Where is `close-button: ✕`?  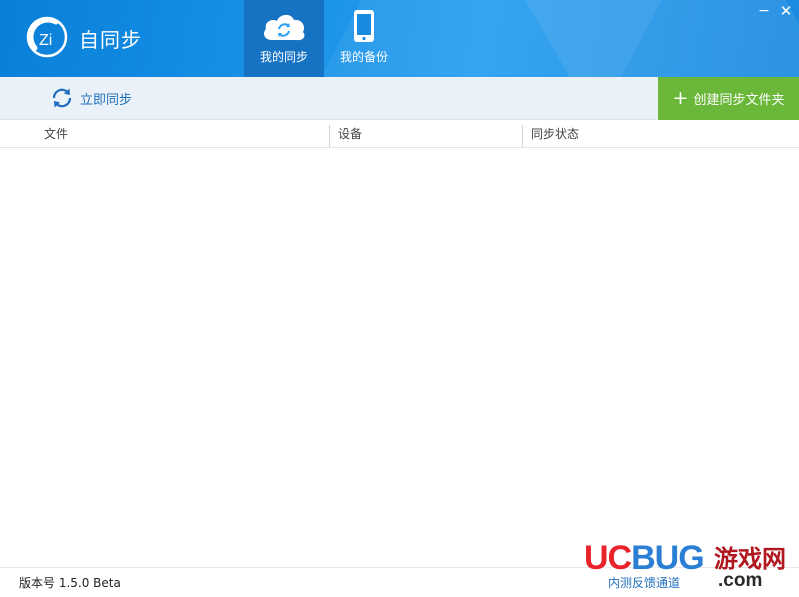
close-button: ✕ is located at coordinates (786, 11).